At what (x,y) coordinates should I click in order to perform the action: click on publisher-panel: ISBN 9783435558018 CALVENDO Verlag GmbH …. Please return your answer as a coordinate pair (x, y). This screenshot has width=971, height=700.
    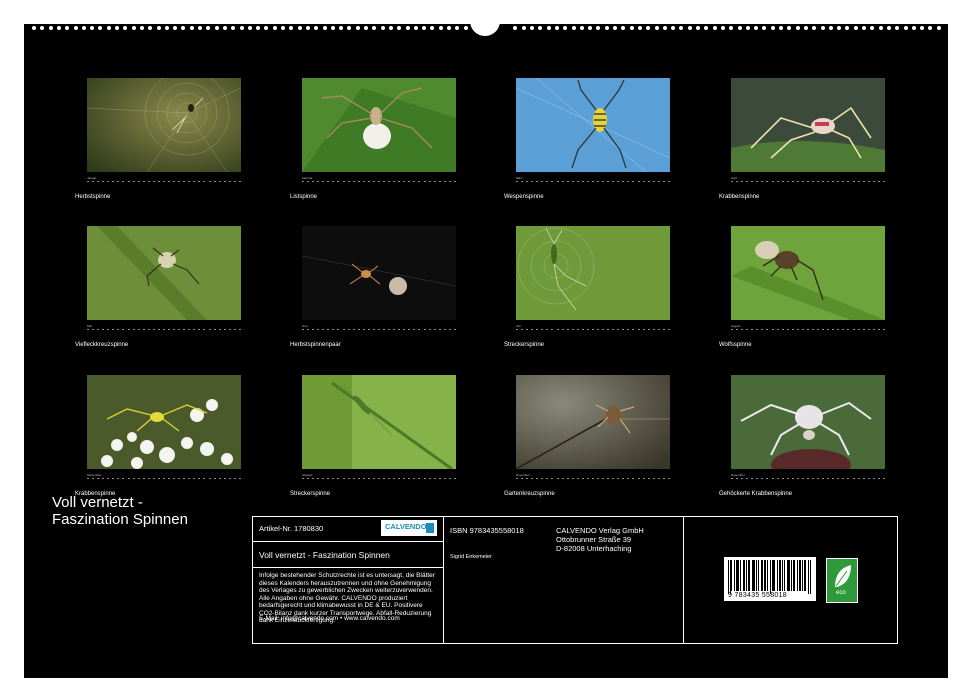
    Looking at the image, I should click on (563, 580).